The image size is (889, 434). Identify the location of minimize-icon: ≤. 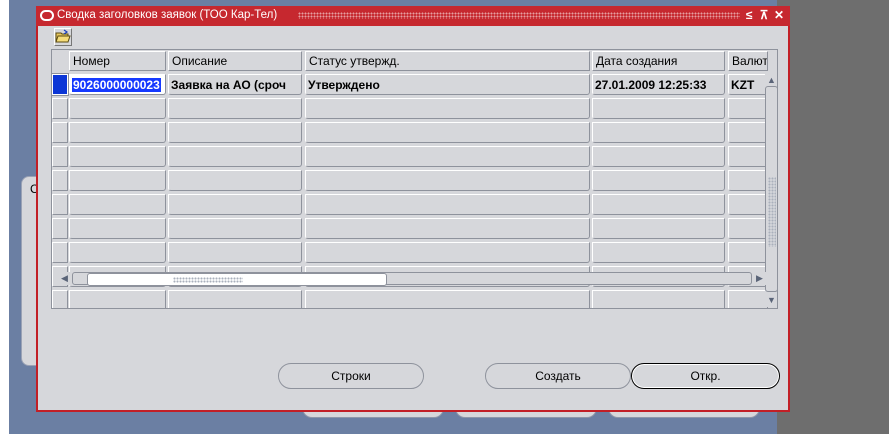
(749, 15).